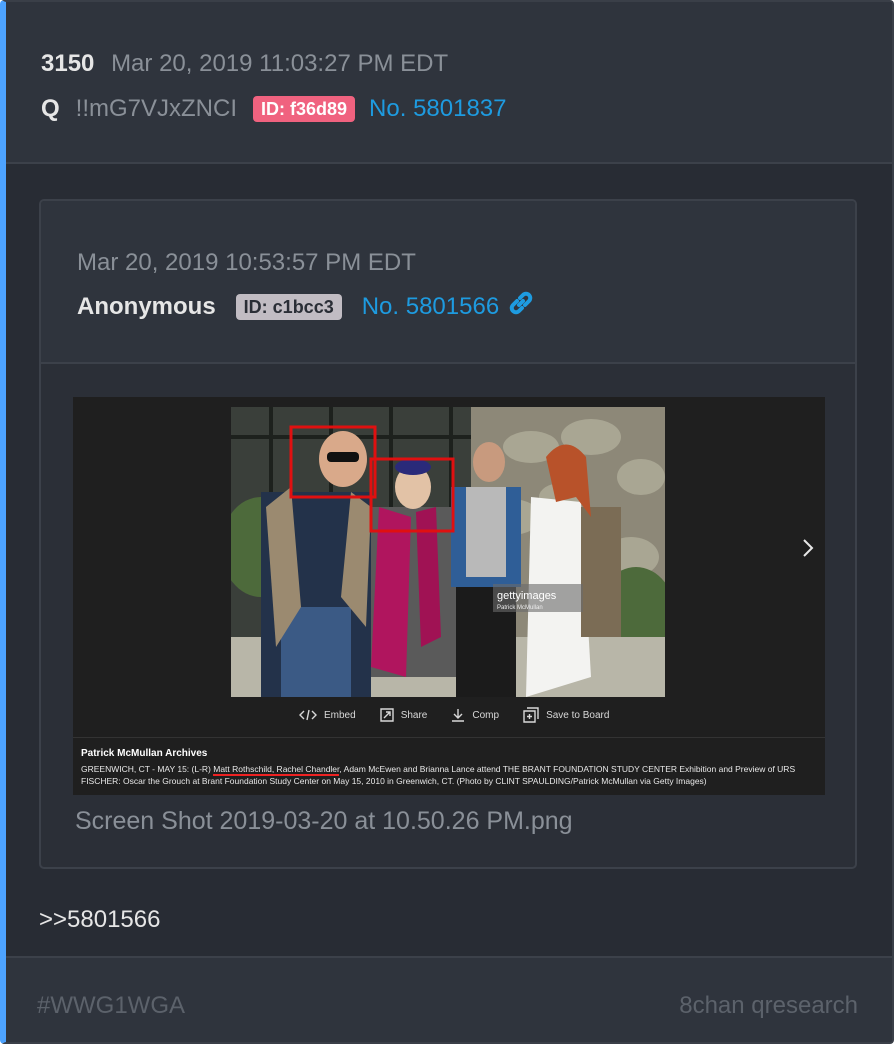 The width and height of the screenshot is (894, 1044). I want to click on share-icon, so click(386, 715).